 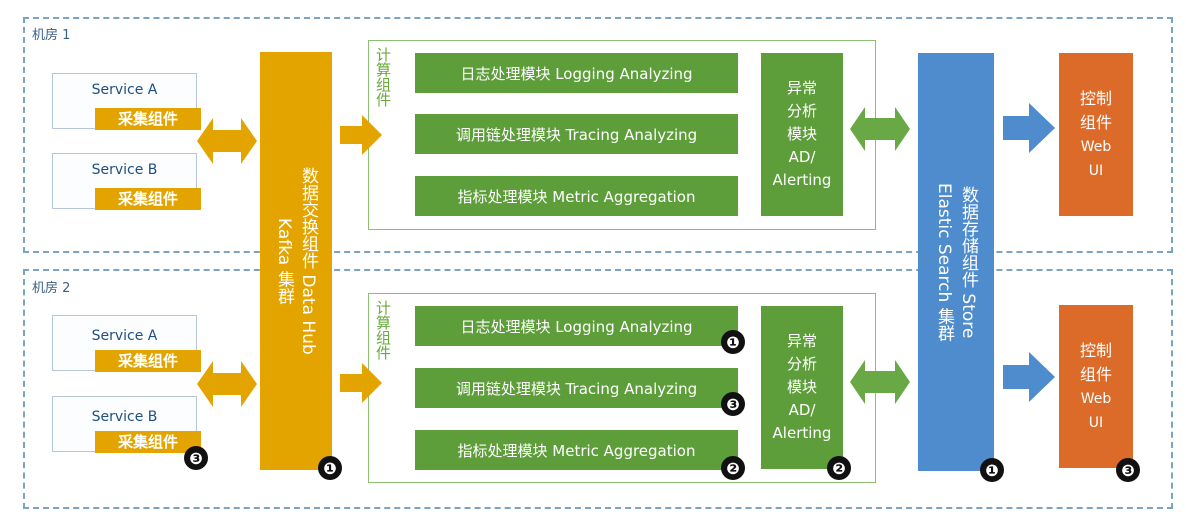 What do you see at coordinates (944, 262) in the screenshot?
I see `storage-subtitle: Elastic Search 集群` at bounding box center [944, 262].